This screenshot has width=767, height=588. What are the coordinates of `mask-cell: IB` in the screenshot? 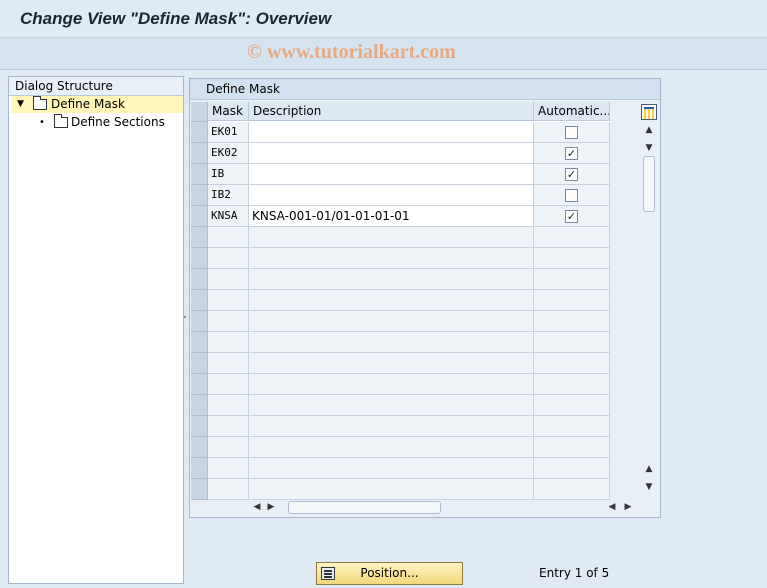 It's located at (228, 174).